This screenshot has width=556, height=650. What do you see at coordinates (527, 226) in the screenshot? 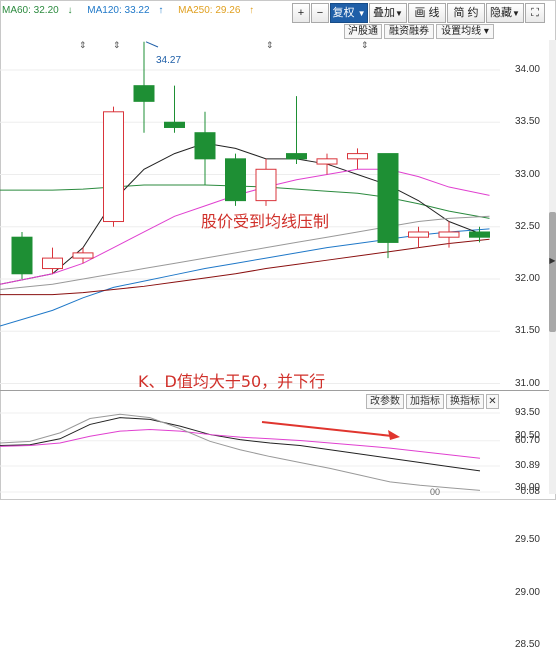
I see `price-axis-label: 32.50` at bounding box center [527, 226].